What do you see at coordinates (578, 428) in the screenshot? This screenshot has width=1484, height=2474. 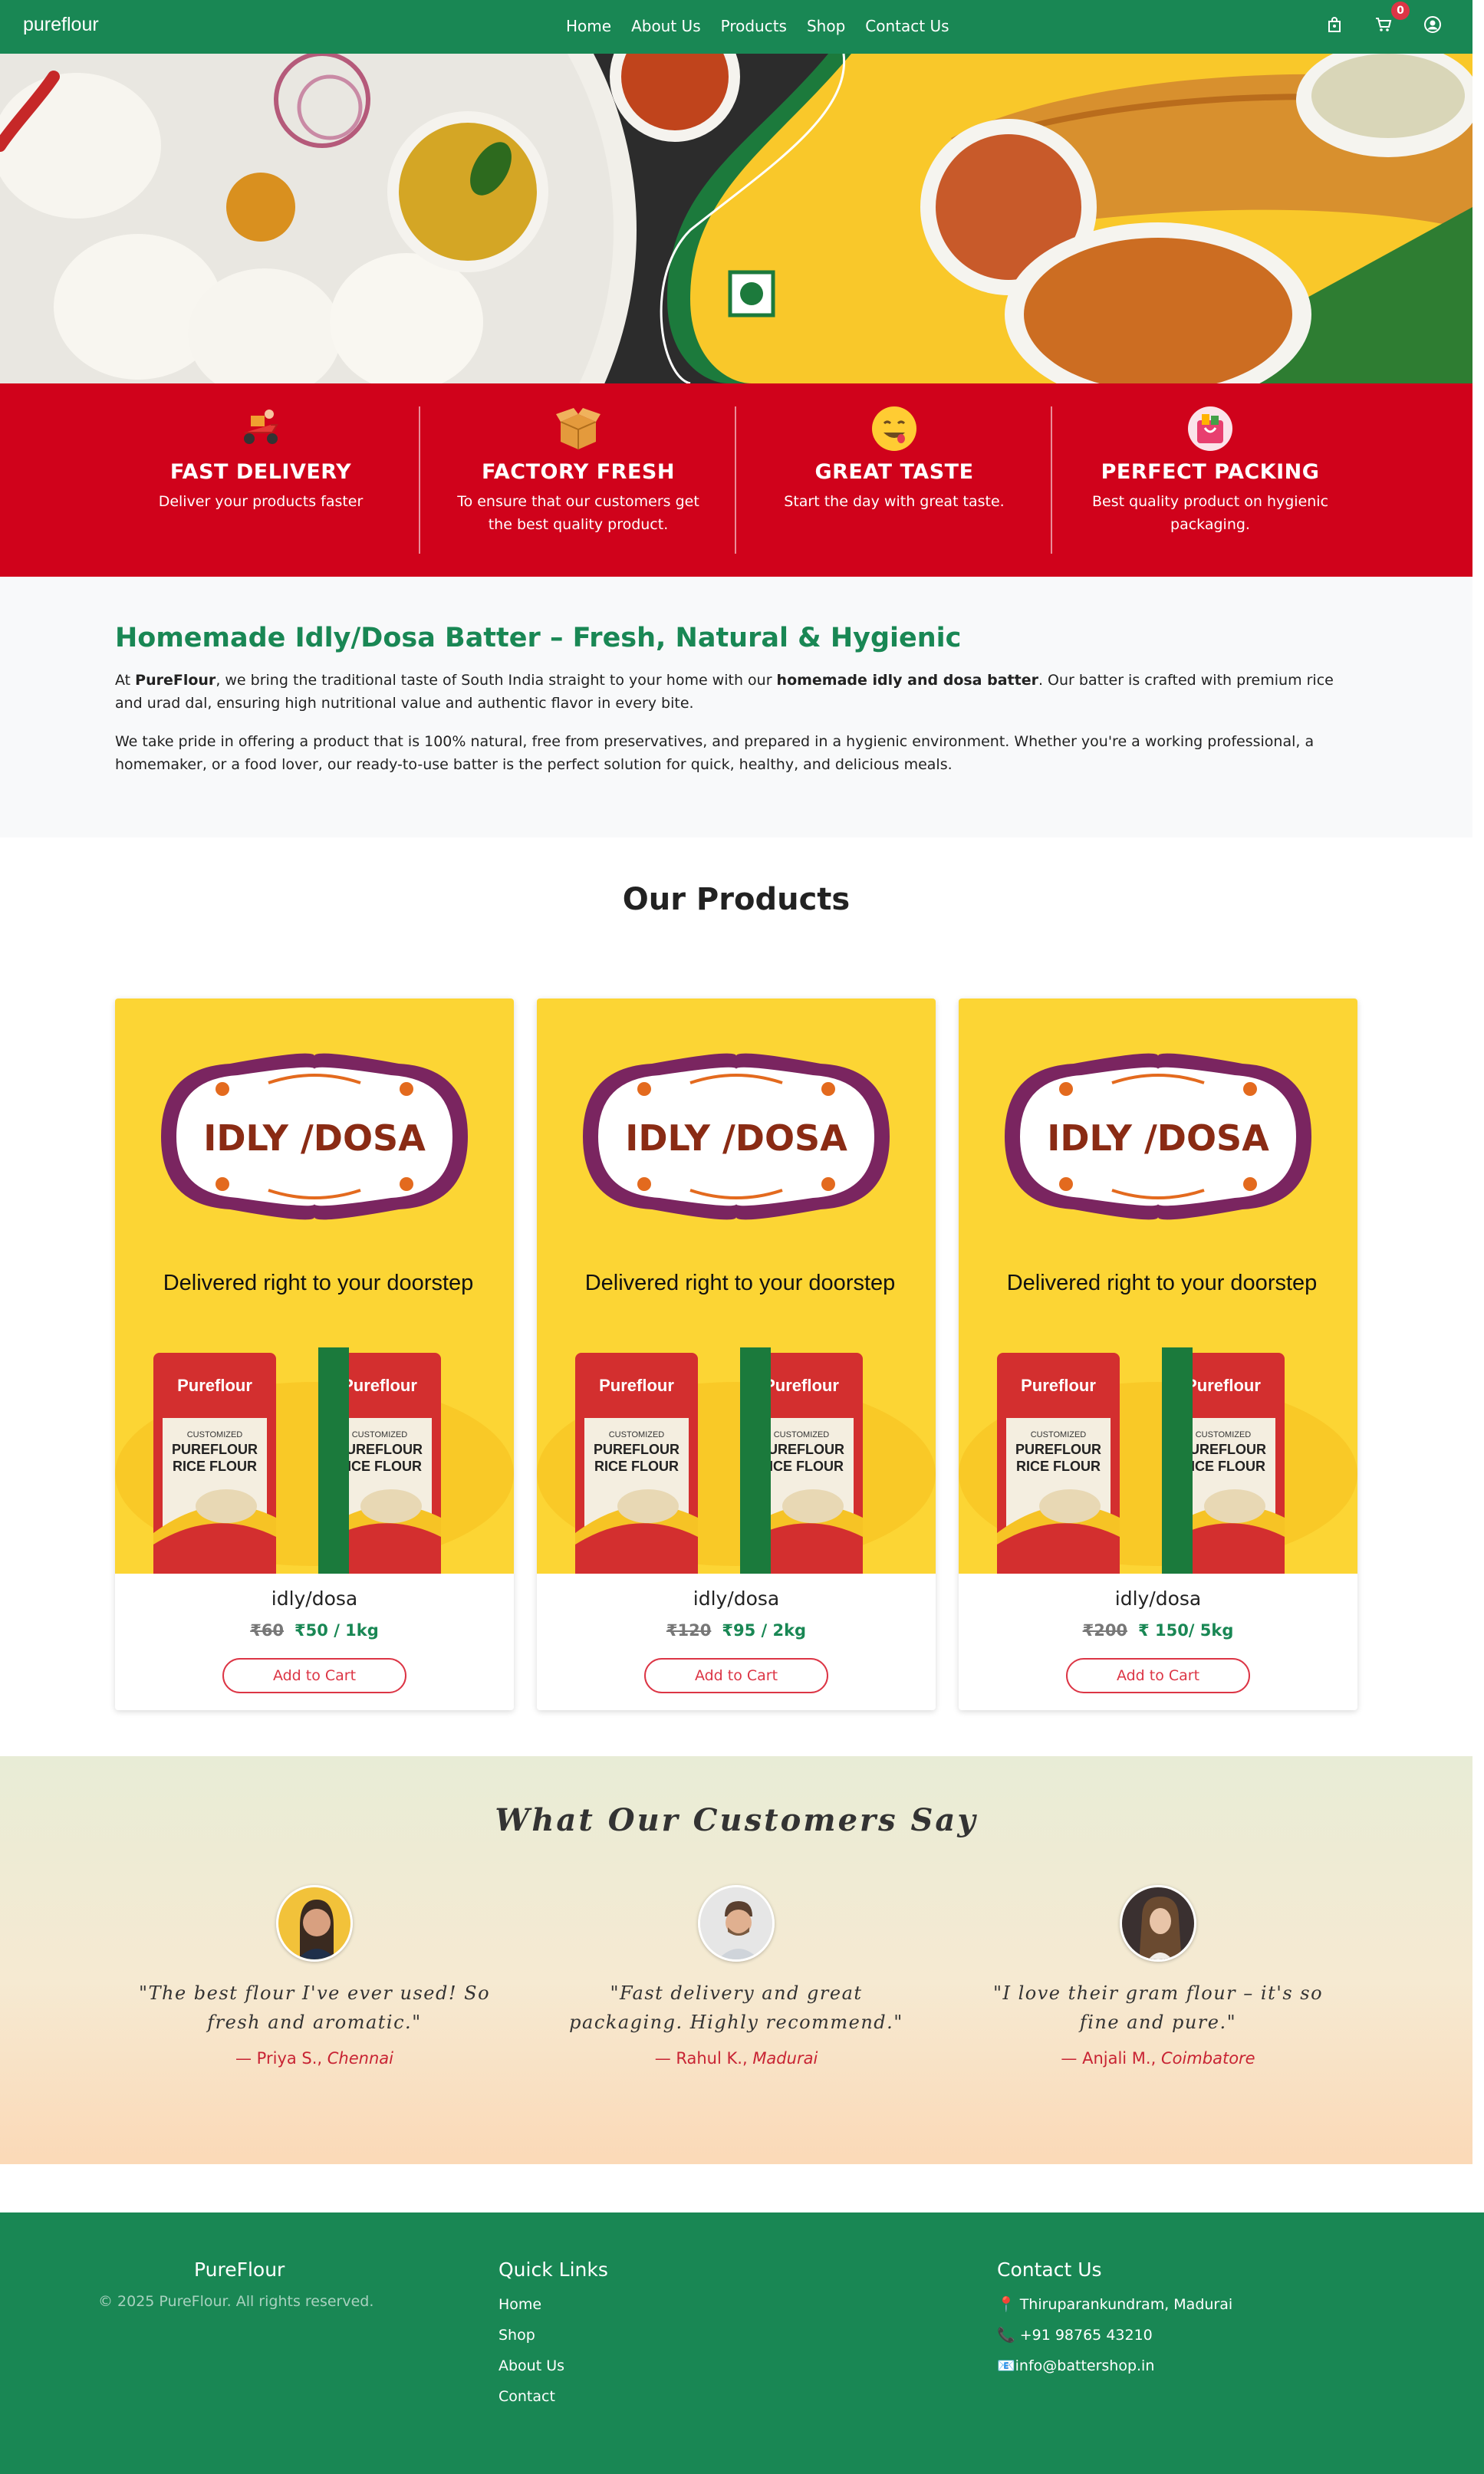 I see `box-icon` at bounding box center [578, 428].